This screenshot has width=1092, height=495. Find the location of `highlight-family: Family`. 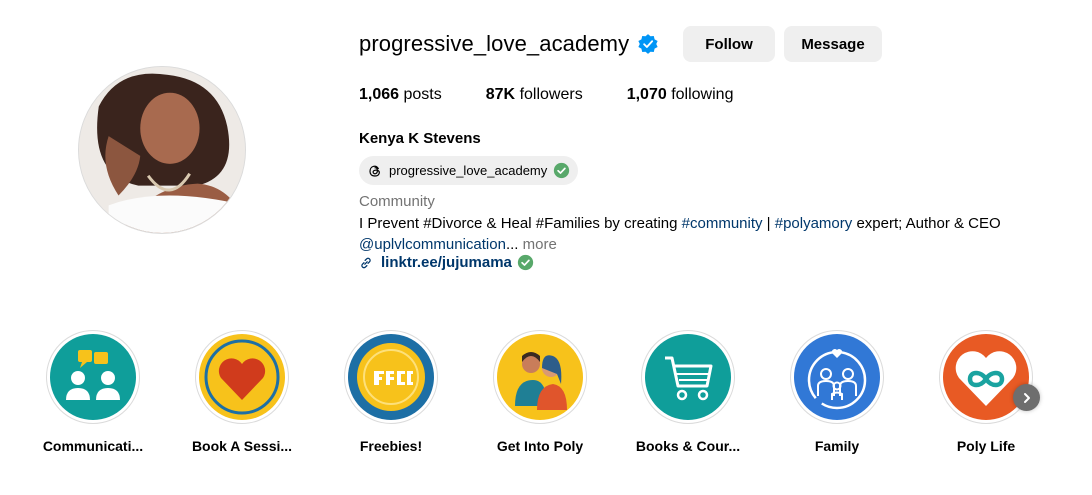

highlight-family: Family is located at coordinates (837, 392).